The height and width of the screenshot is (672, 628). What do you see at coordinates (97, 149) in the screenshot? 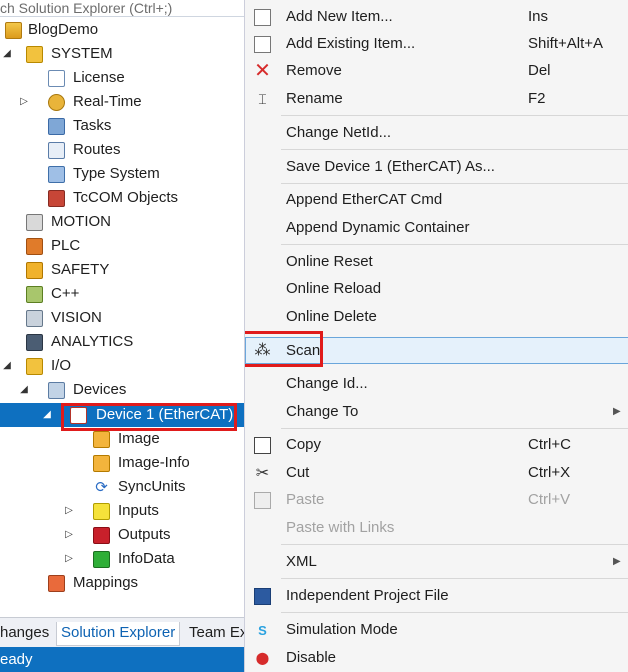
I see `tree-item-label: Routes` at bounding box center [97, 149].